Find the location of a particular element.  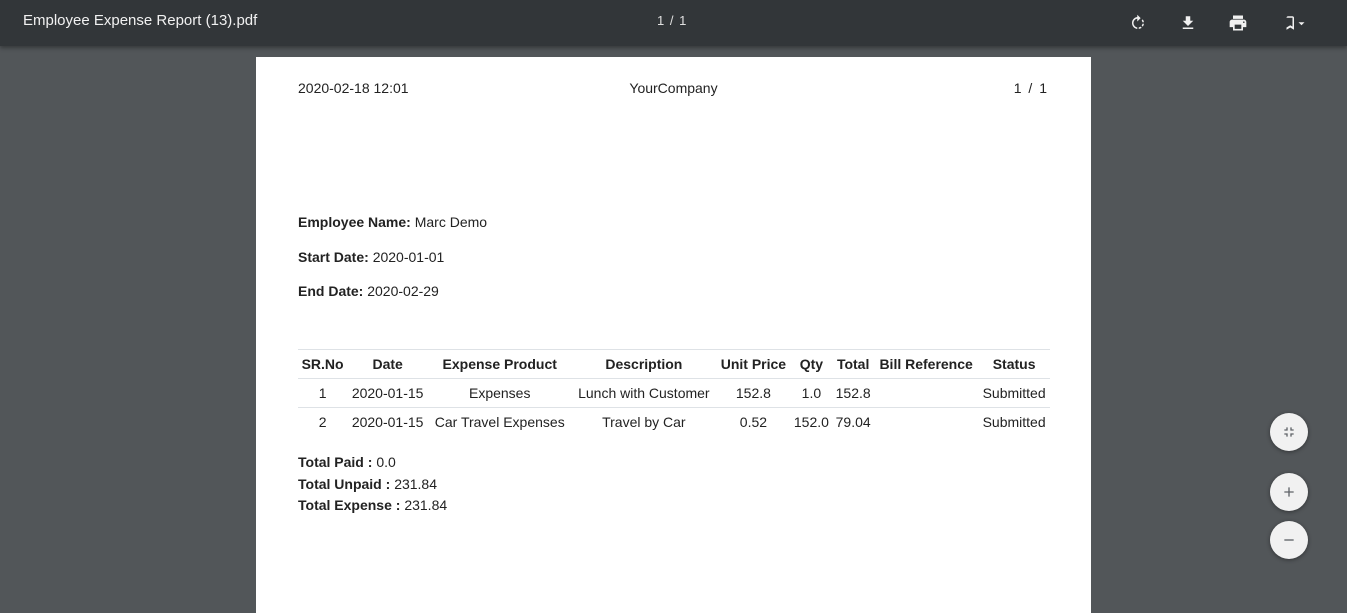

col-date: Date is located at coordinates (388, 364).